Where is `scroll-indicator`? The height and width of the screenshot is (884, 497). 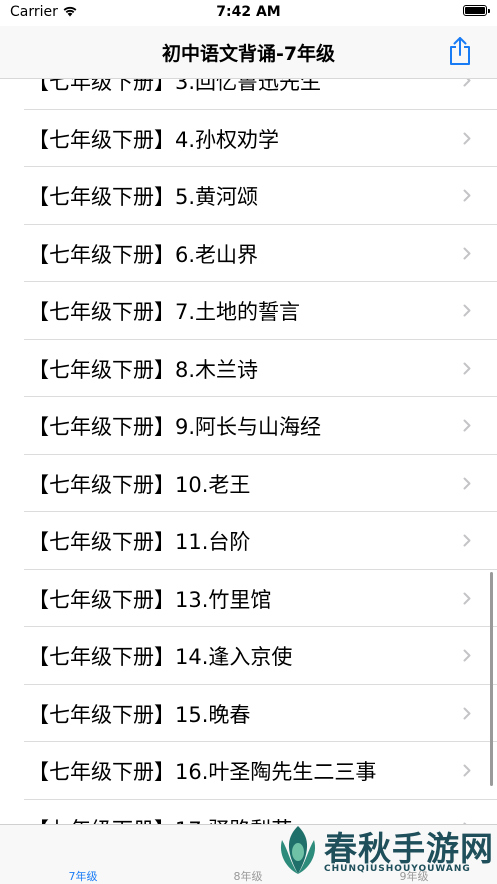 scroll-indicator is located at coordinates (491, 679).